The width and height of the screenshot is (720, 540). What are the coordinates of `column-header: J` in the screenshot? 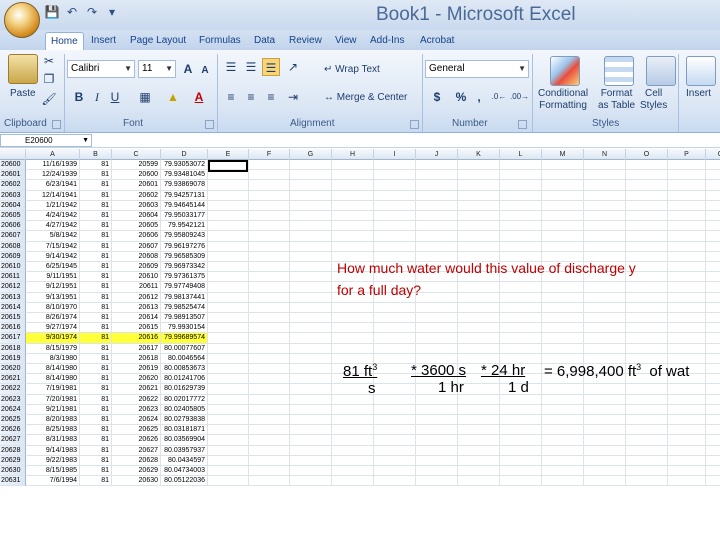 It's located at (437, 154).